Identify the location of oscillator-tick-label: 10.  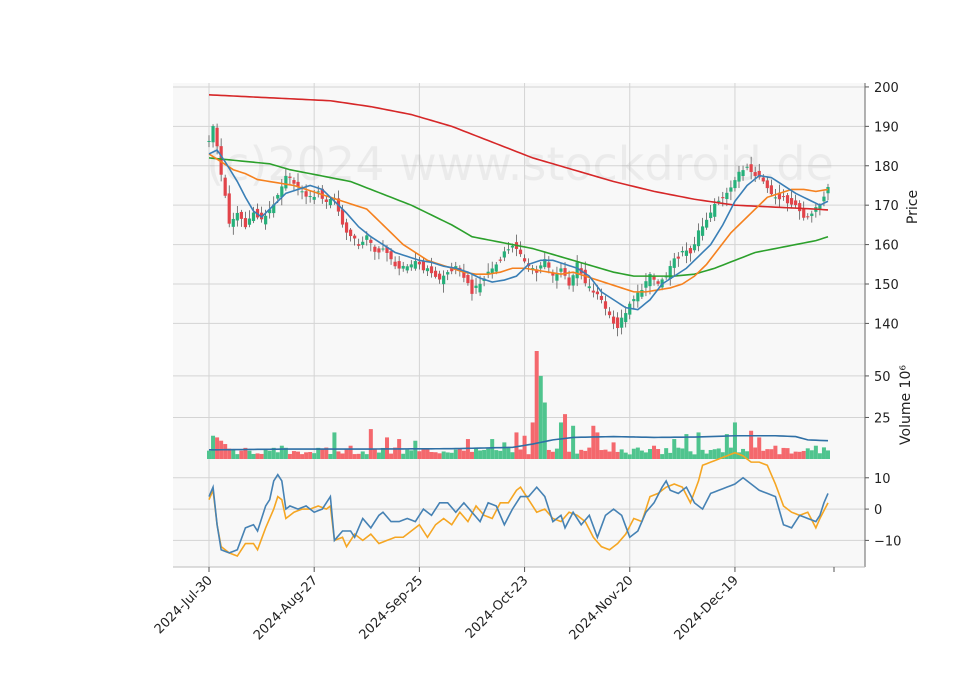
(882, 479).